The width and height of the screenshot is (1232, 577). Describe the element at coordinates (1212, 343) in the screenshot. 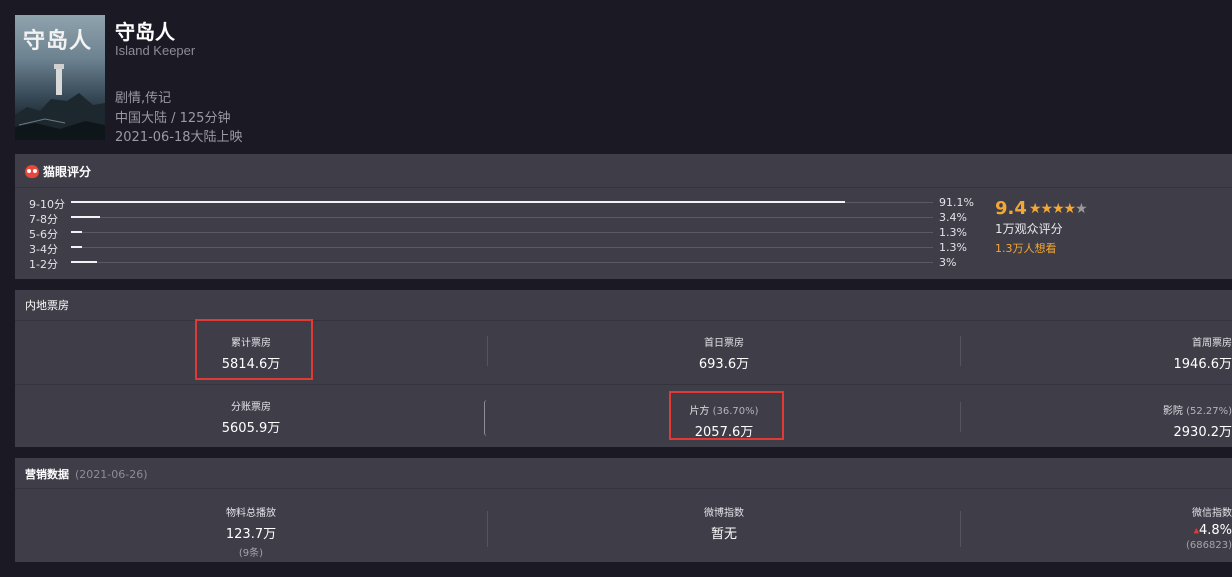

I see `first-week-label: 首周票房` at that location.